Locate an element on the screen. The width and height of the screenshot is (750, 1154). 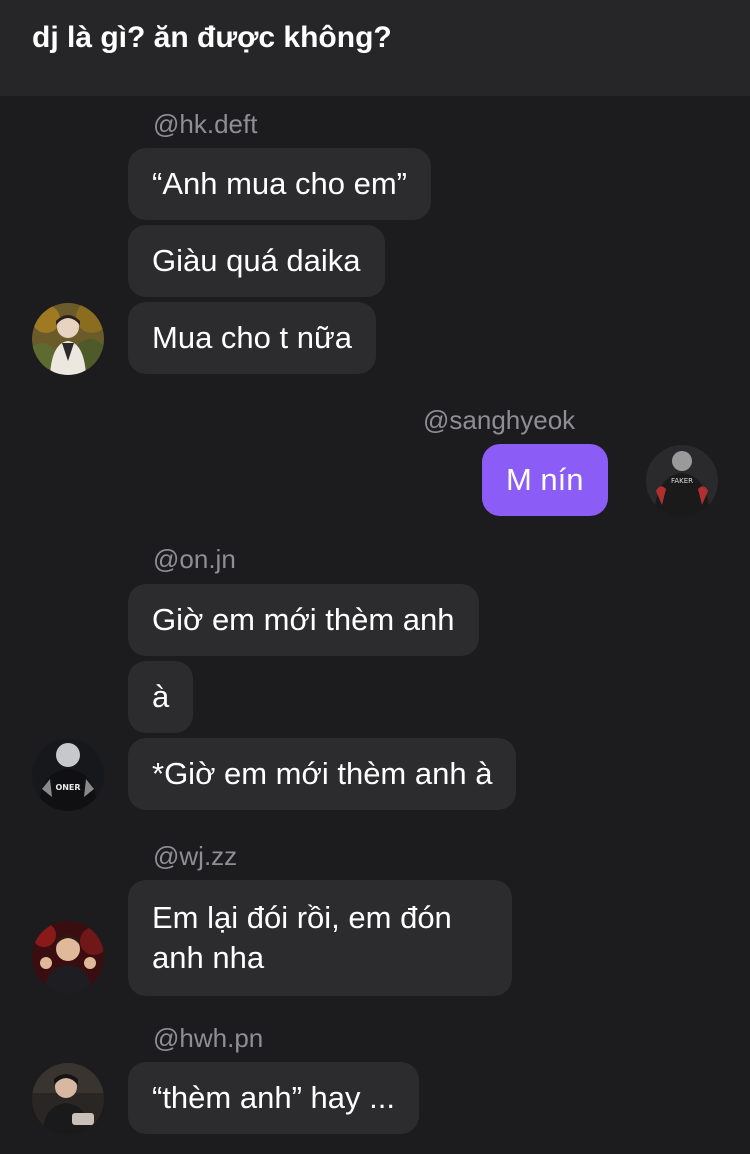
message-bubble: Em lại đói rồi, em đón anh nha is located at coordinates (320, 938).